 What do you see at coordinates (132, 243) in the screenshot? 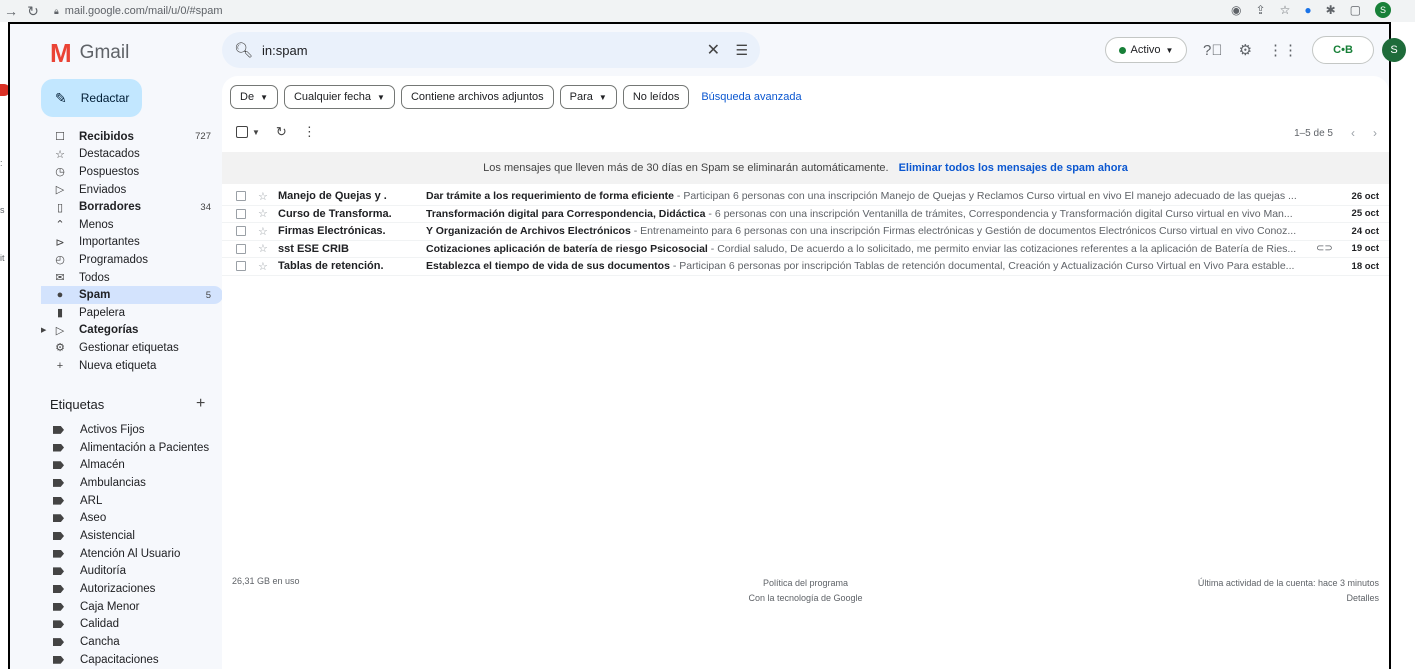
I see `sidebar-item-importantes: ⊳ Importantes` at bounding box center [132, 243].